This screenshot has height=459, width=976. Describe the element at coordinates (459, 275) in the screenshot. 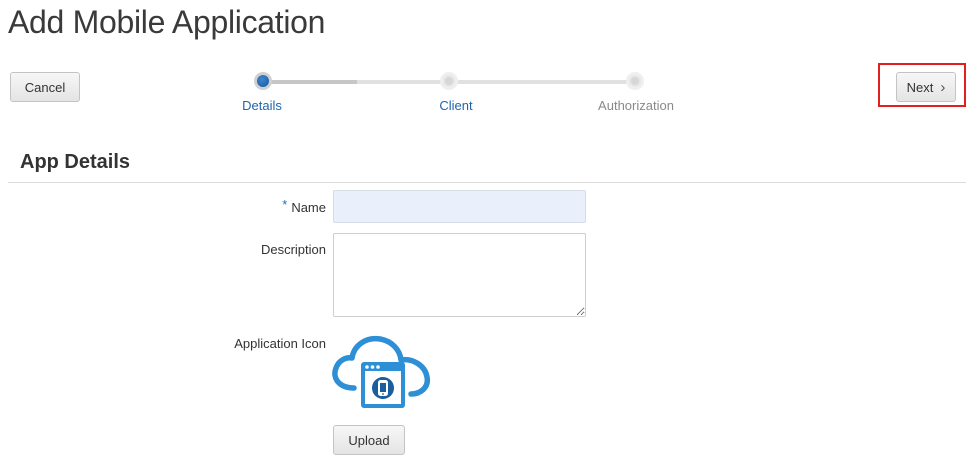

I see `description-textarea` at that location.